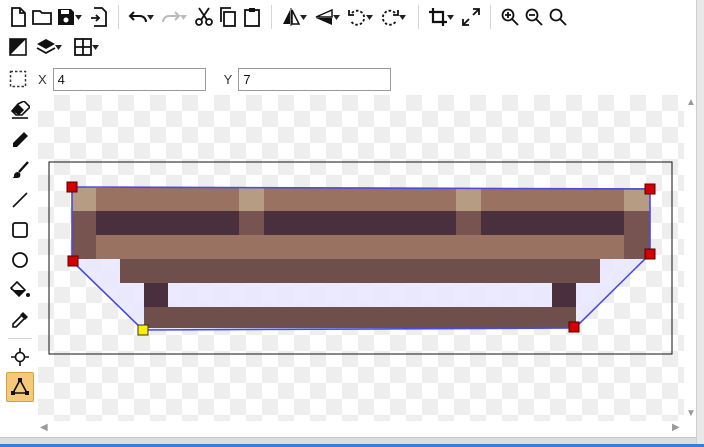 The width and height of the screenshot is (704, 447). I want to click on rotate-left-button, so click(357, 17).